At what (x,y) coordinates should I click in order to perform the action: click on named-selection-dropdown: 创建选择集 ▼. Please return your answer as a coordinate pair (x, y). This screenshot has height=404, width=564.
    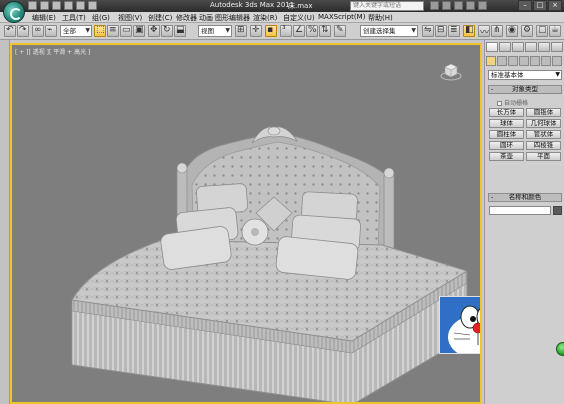
    Looking at the image, I should click on (389, 31).